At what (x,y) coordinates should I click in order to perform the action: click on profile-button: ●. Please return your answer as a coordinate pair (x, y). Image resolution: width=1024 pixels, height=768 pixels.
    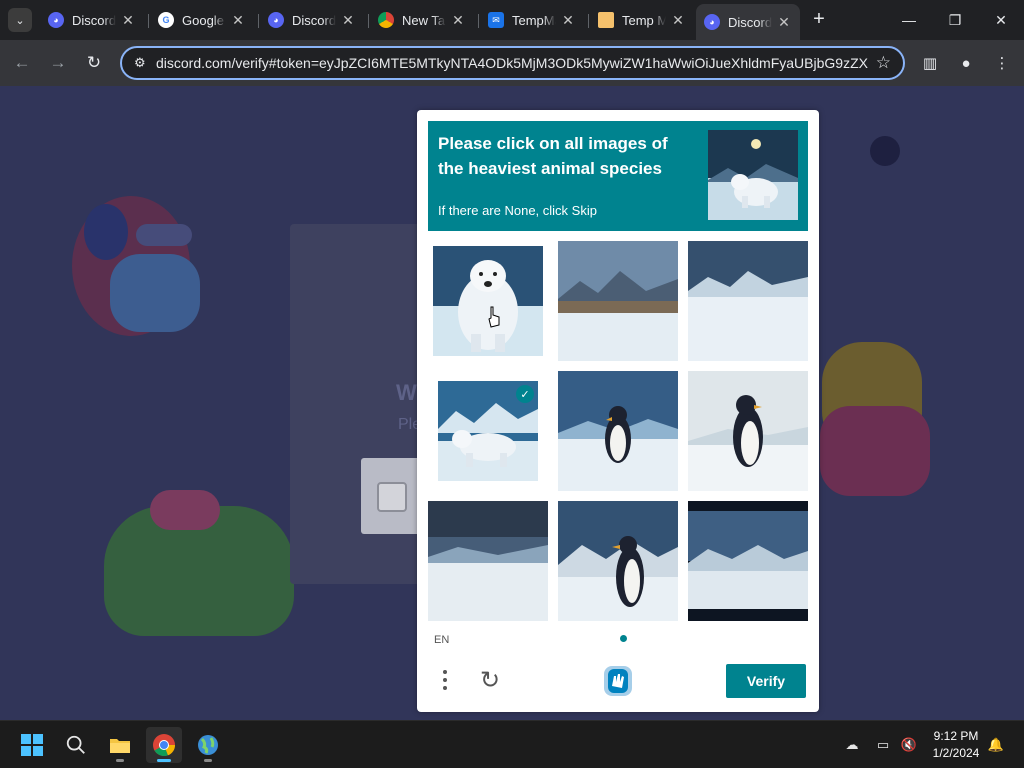
    Looking at the image, I should click on (966, 63).